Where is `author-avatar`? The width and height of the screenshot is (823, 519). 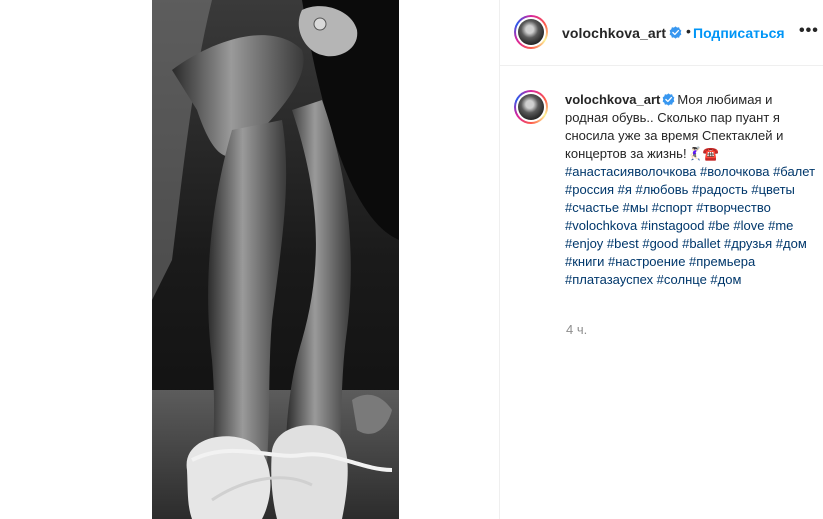 author-avatar is located at coordinates (531, 32).